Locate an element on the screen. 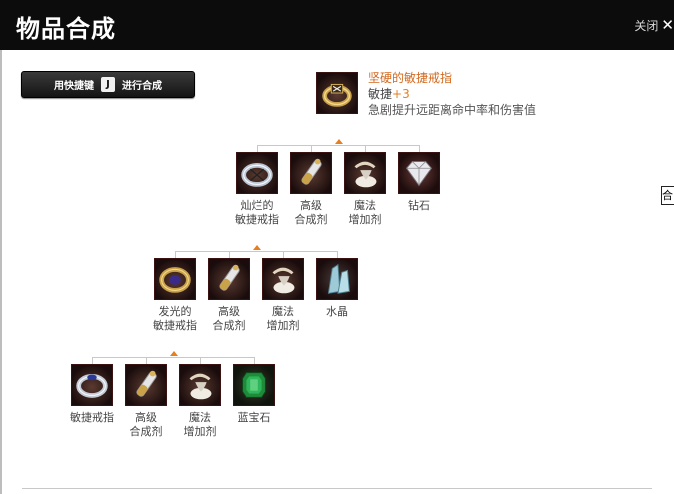 This screenshot has width=674, height=494. title-bar: 物品合成 关闭 ✕ is located at coordinates (337, 25).